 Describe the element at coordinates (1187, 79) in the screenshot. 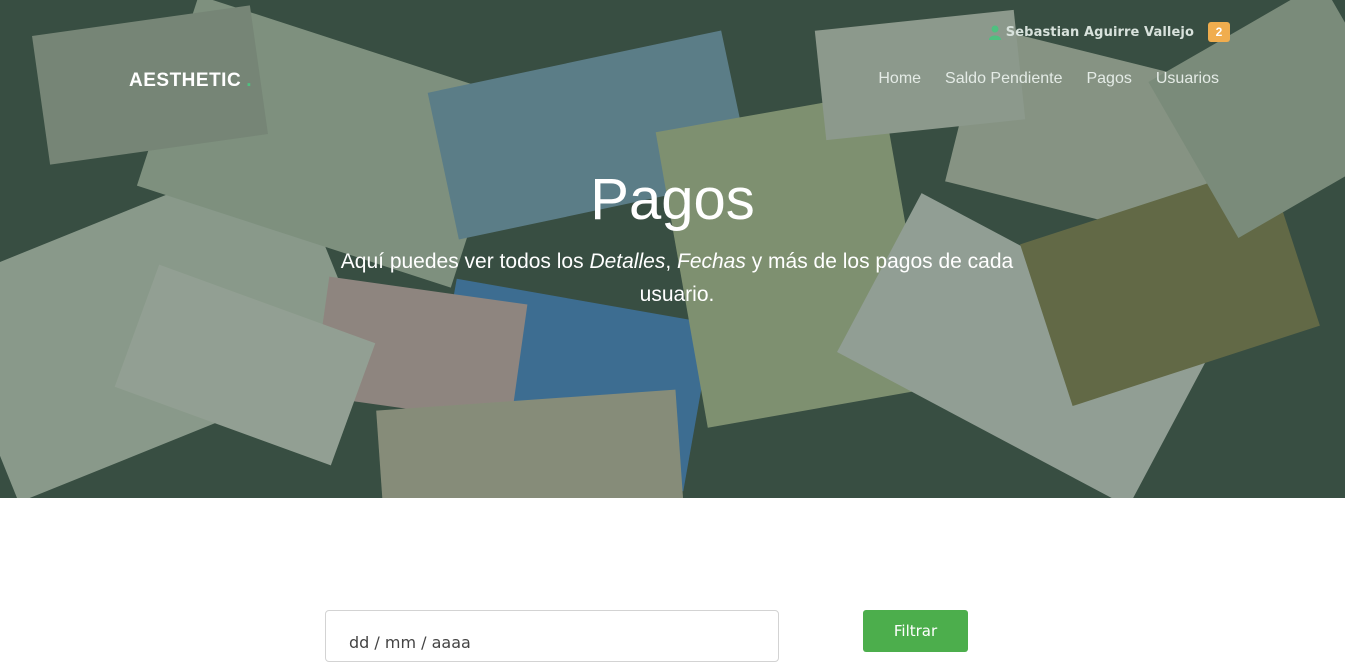

I see `nav-item-usuarios: Usuarios` at that location.